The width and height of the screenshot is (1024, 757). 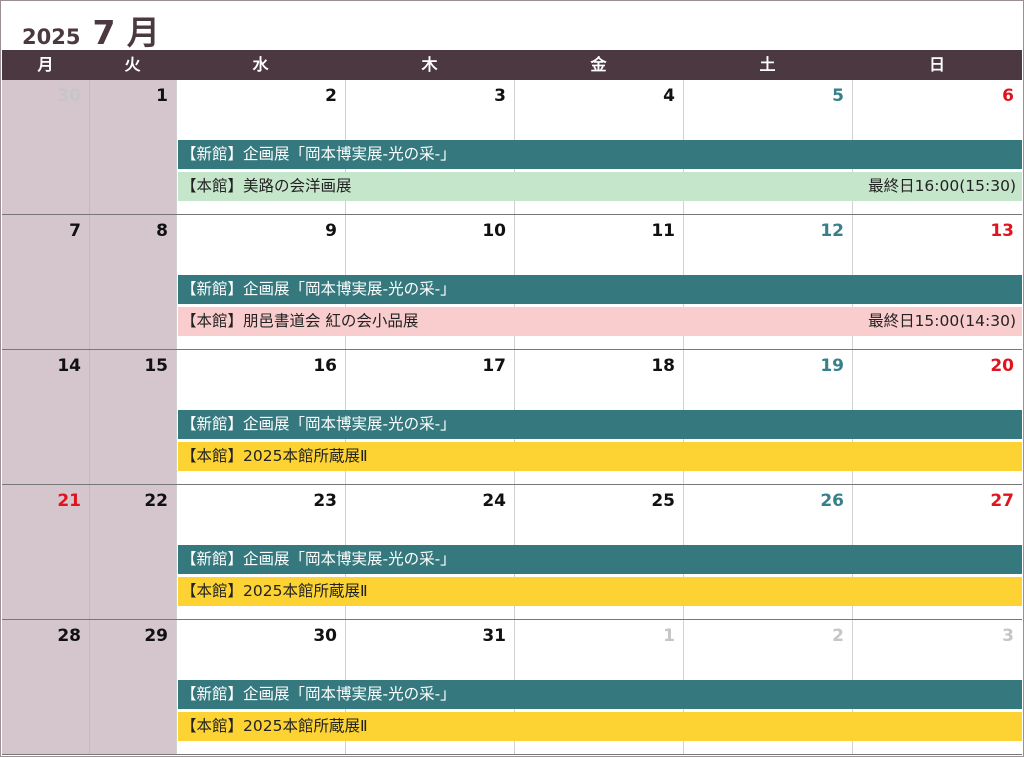 I want to click on day-number: 10, so click(x=494, y=231).